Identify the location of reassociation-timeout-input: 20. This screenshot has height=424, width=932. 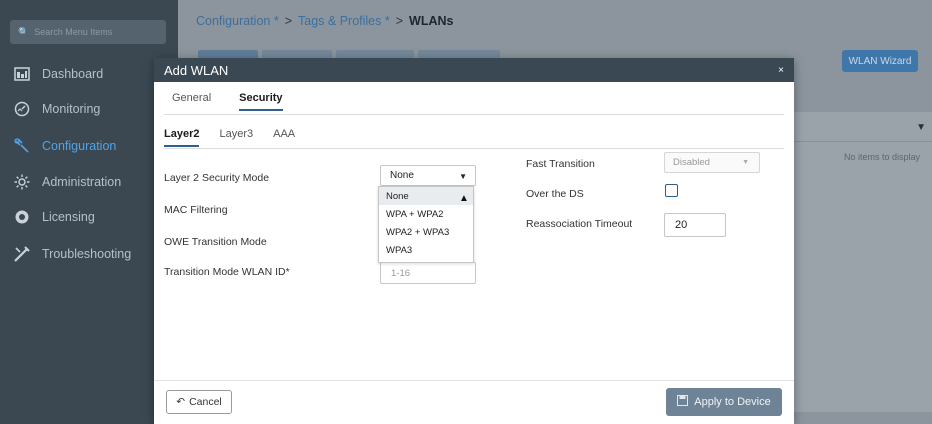
(695, 225).